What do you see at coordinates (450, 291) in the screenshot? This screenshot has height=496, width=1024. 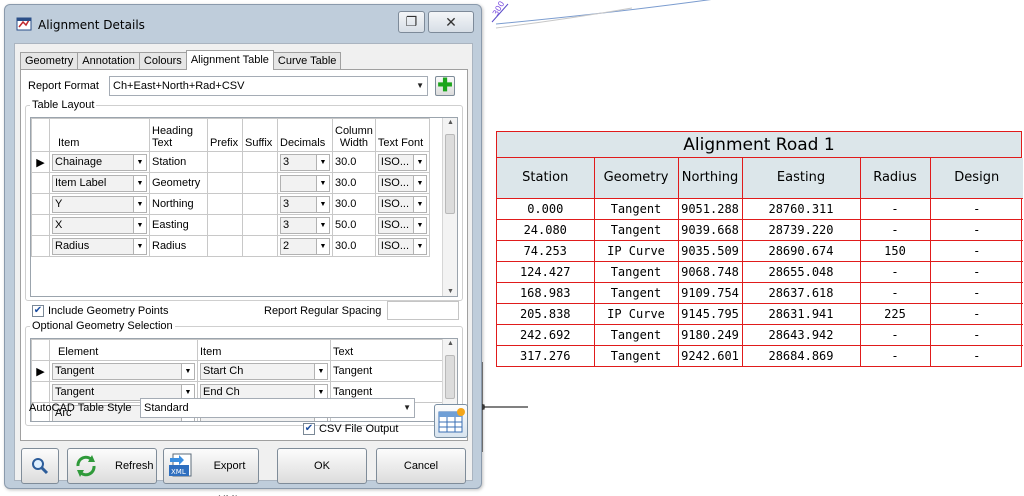 I see `scroll-down-icon: ▼` at bounding box center [450, 291].